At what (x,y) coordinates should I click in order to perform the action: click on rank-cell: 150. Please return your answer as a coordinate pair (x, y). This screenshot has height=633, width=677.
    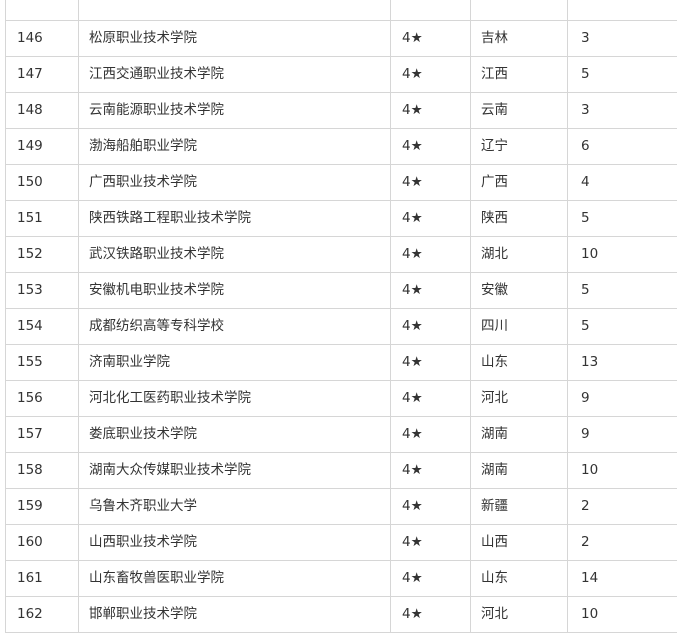
    Looking at the image, I should click on (42, 183).